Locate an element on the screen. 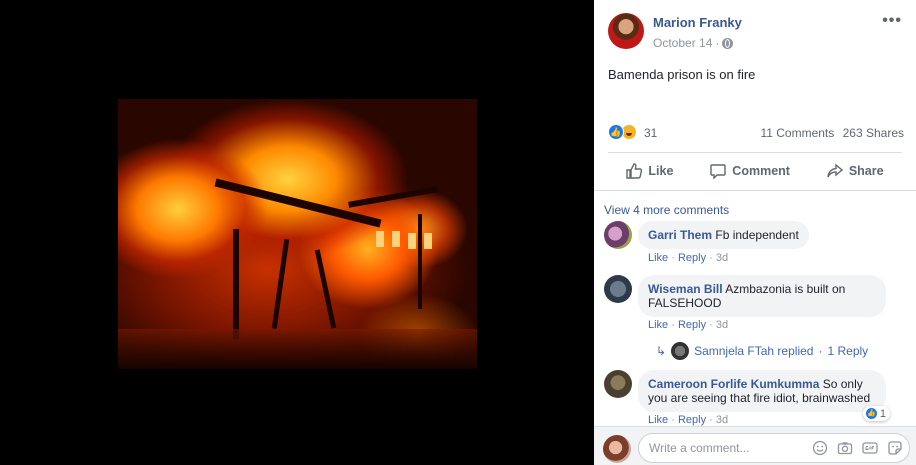 This screenshot has height=465, width=916. ground is located at coordinates (297, 349).